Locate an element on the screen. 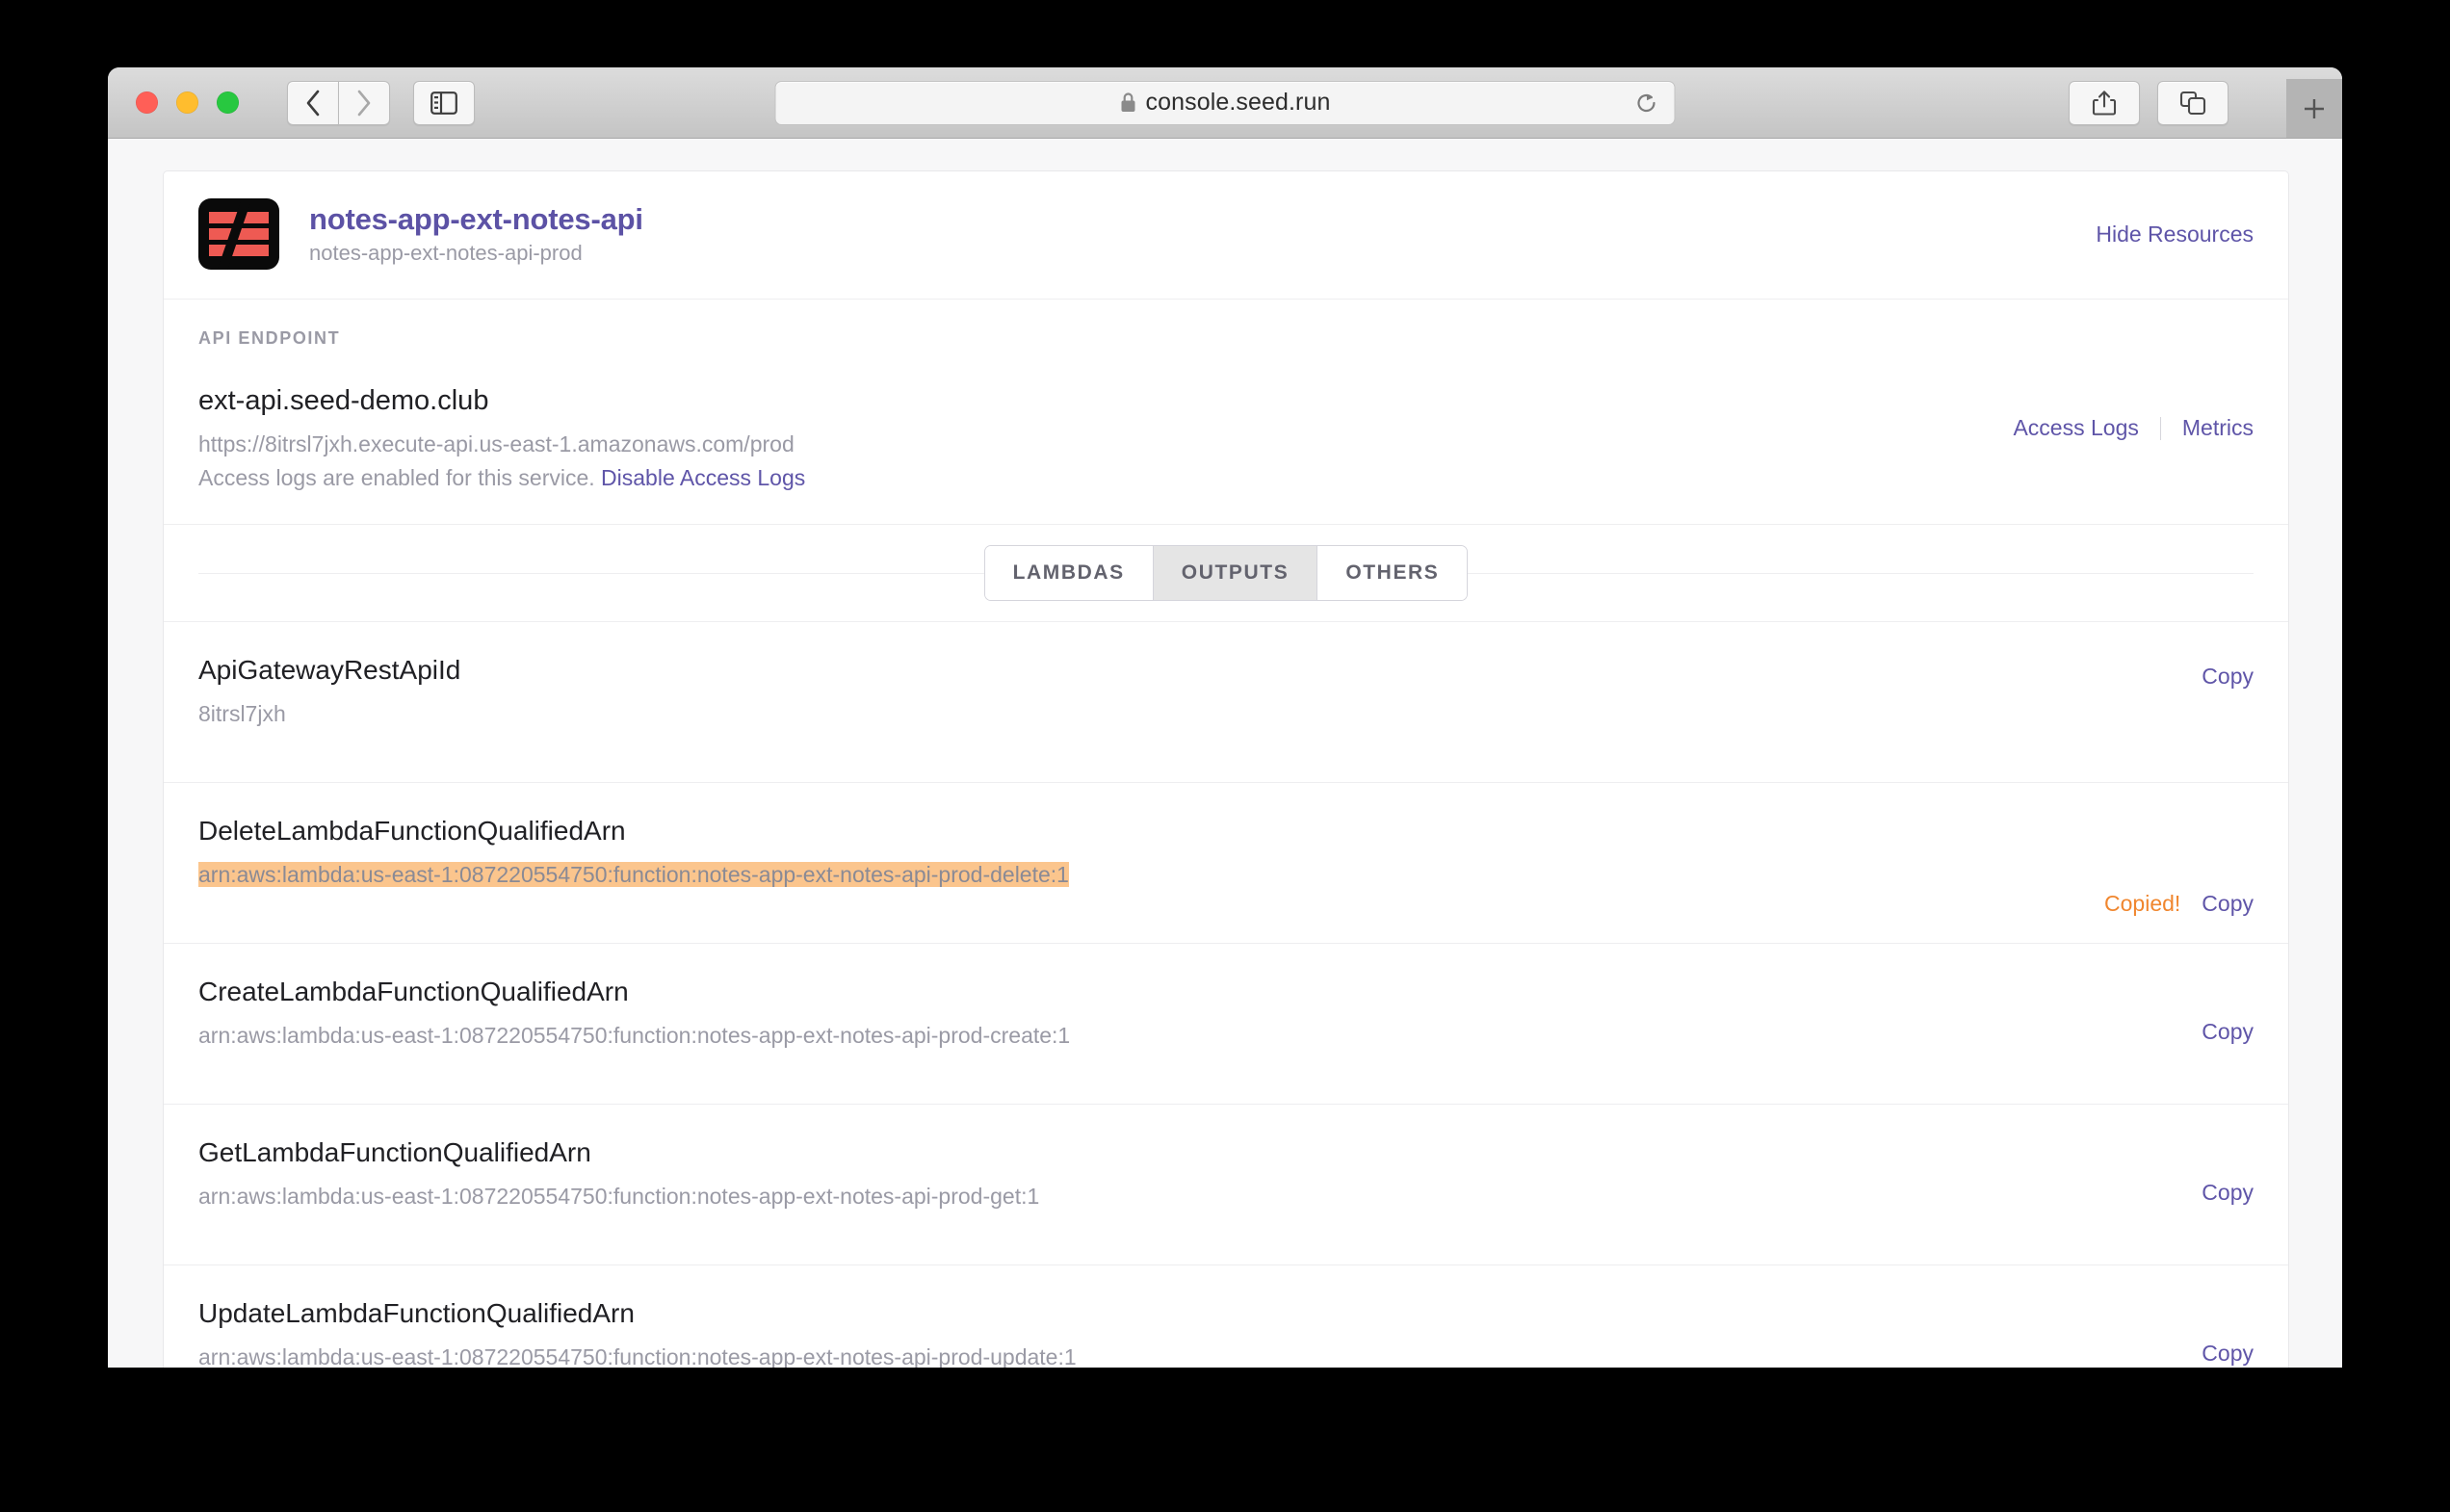  sidebar-toggle-button is located at coordinates (444, 102).